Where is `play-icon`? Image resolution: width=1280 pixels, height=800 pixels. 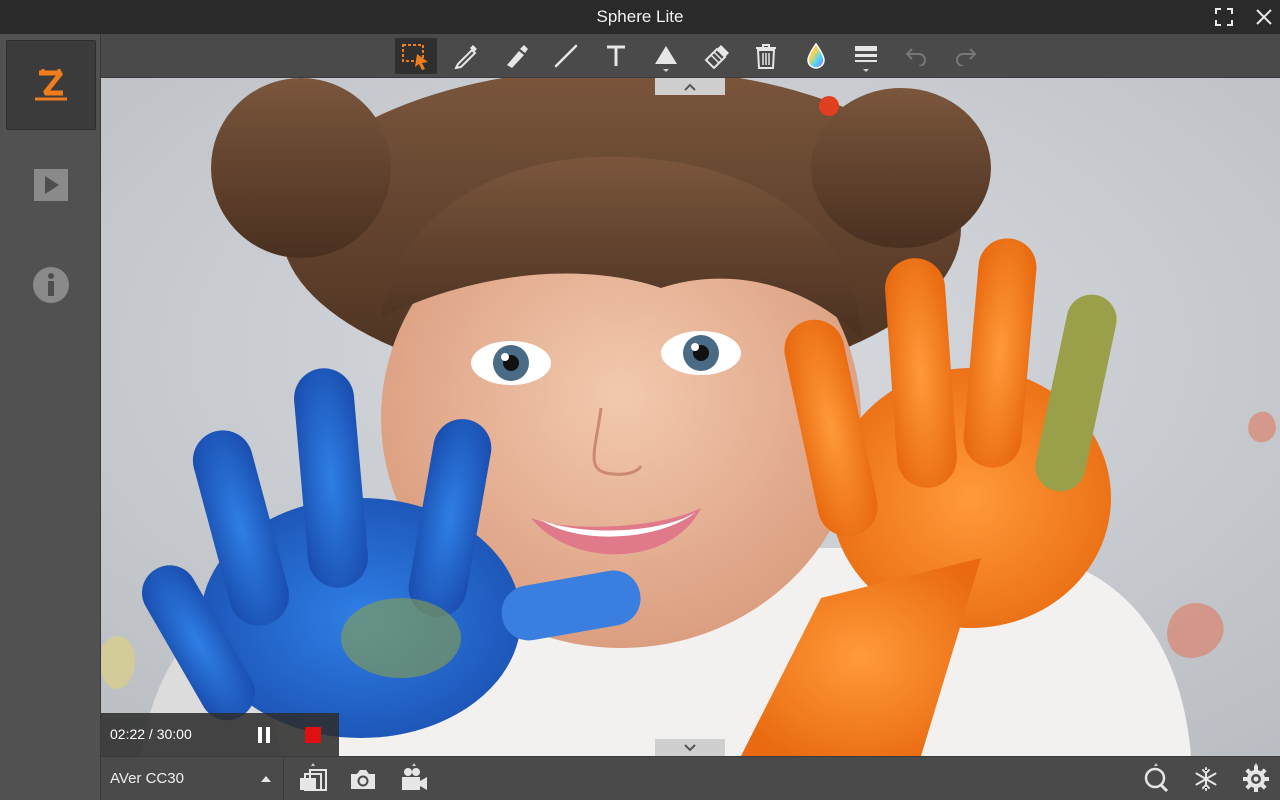
play-icon is located at coordinates (51, 185).